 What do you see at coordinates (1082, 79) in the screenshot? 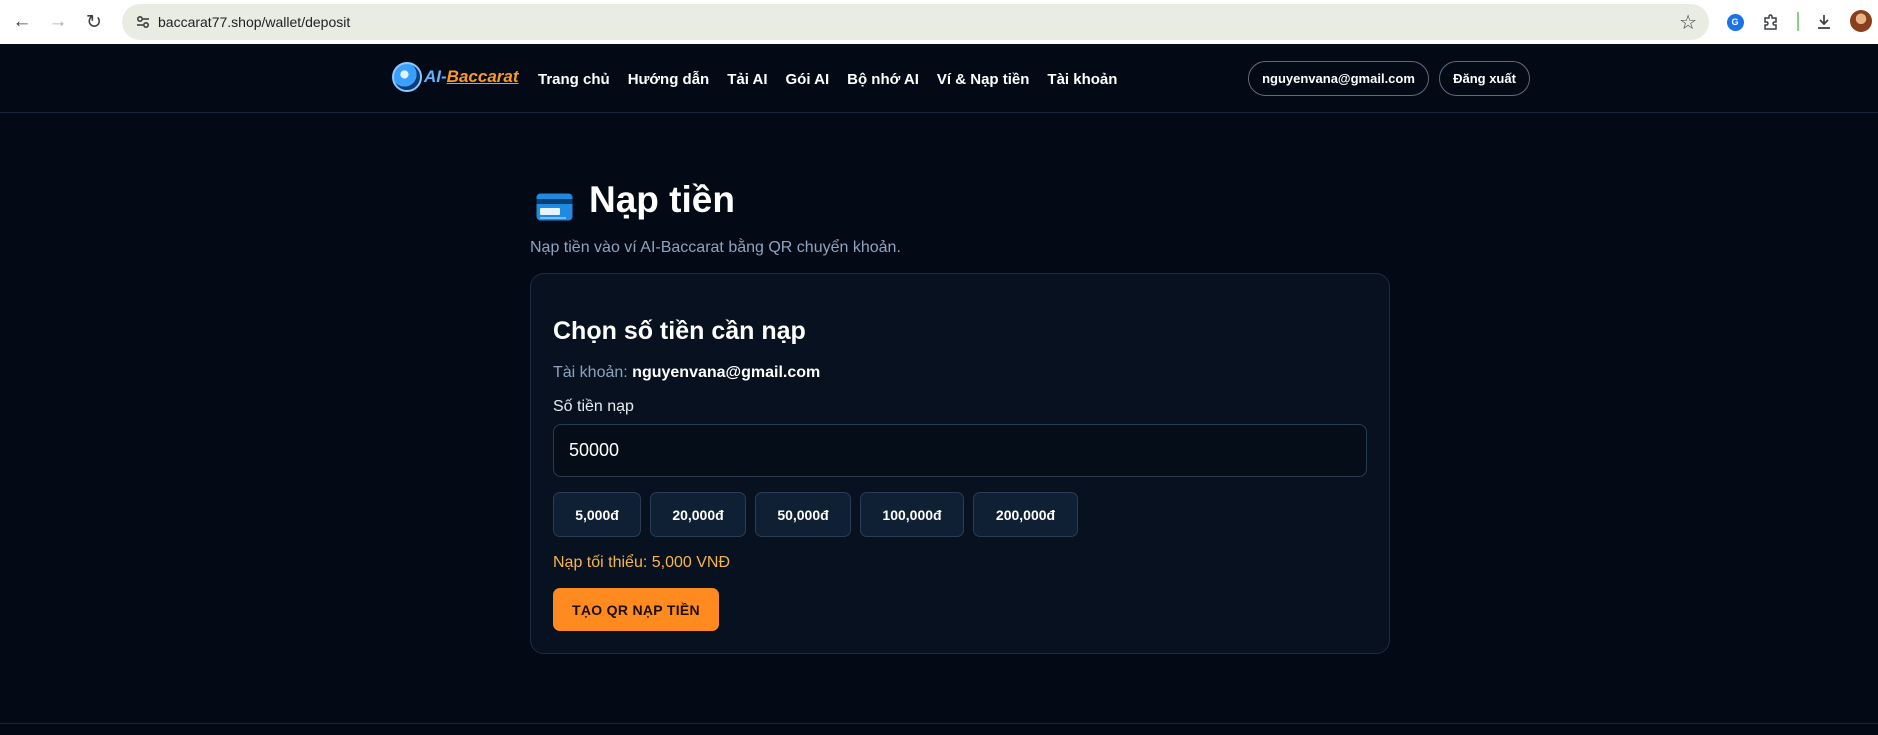
I see `menu-item-account: Tài khoản` at bounding box center [1082, 79].